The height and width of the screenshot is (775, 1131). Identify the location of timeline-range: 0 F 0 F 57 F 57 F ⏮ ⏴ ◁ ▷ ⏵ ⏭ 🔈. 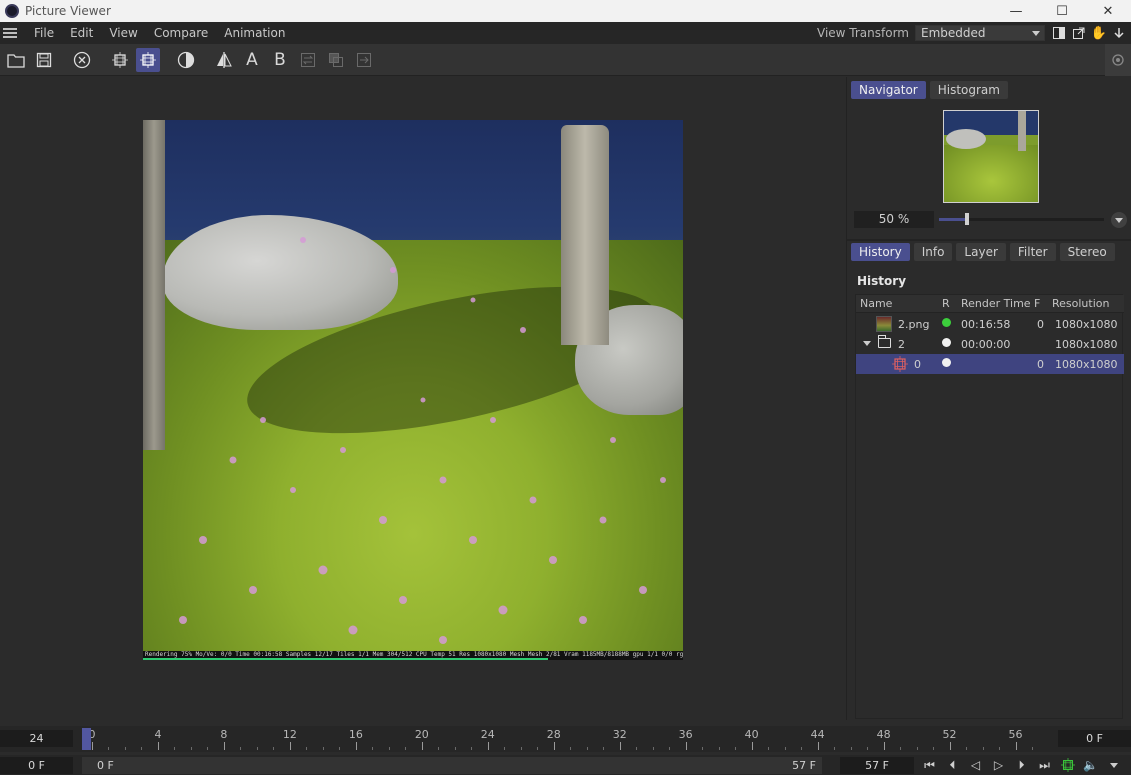
(565, 765).